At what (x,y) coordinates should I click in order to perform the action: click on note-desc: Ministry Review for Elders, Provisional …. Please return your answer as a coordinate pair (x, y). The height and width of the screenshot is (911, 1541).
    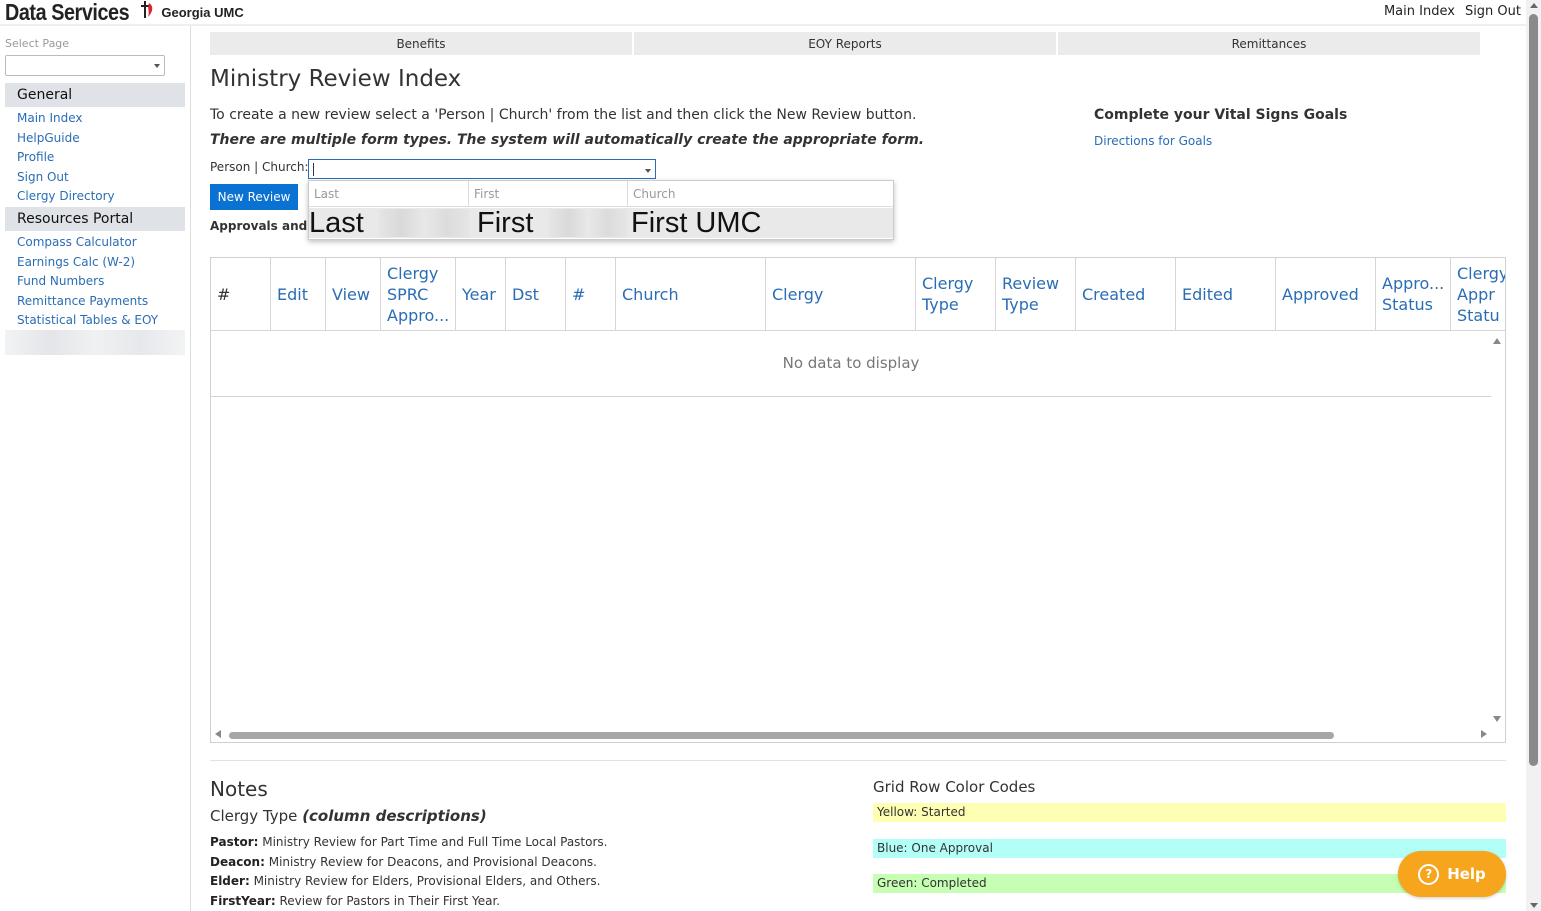
    Looking at the image, I should click on (425, 881).